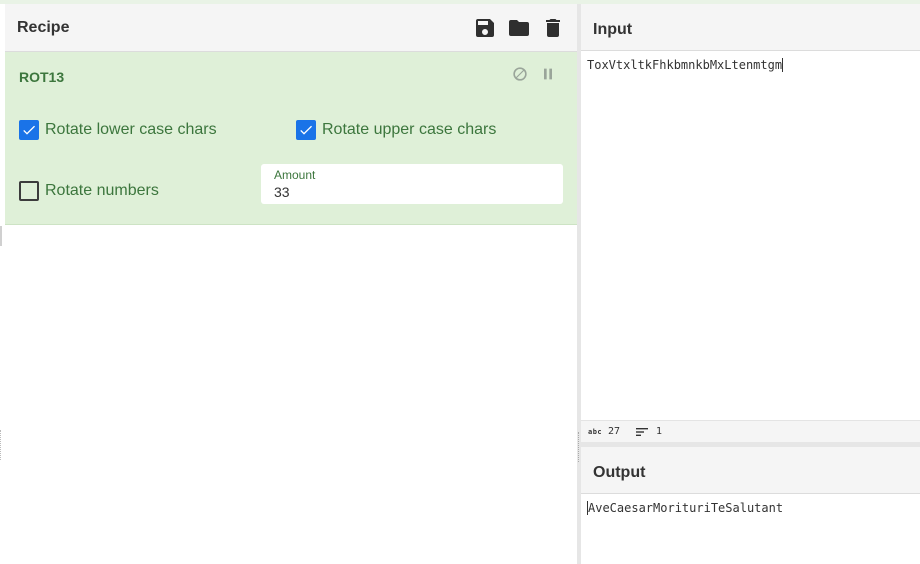 This screenshot has width=920, height=564. Describe the element at coordinates (750, 27) in the screenshot. I see `input-header: Input` at that location.